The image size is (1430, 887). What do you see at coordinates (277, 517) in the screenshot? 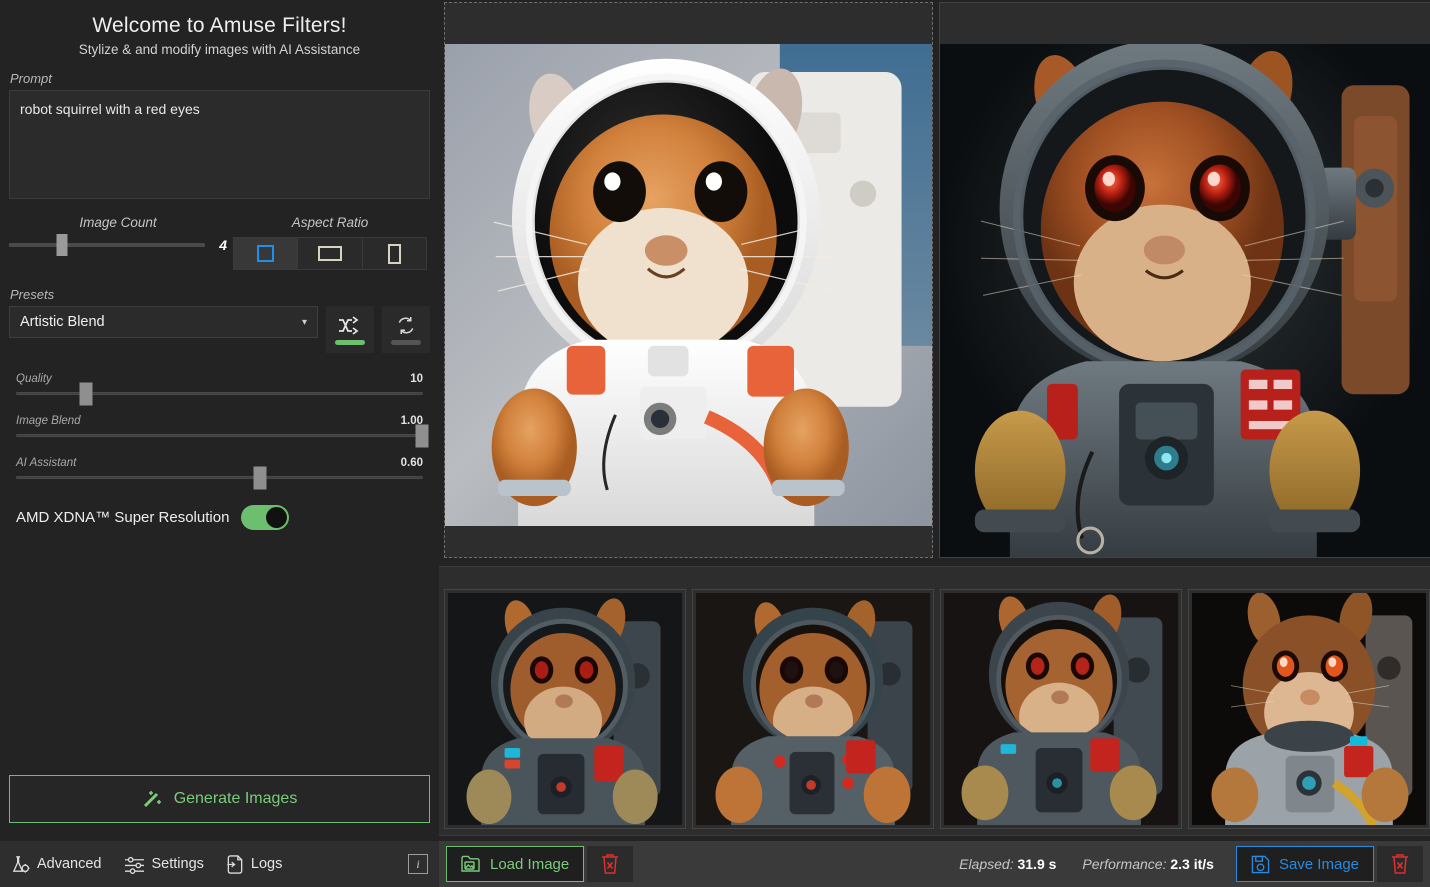
I see `toggle-knob` at bounding box center [277, 517].